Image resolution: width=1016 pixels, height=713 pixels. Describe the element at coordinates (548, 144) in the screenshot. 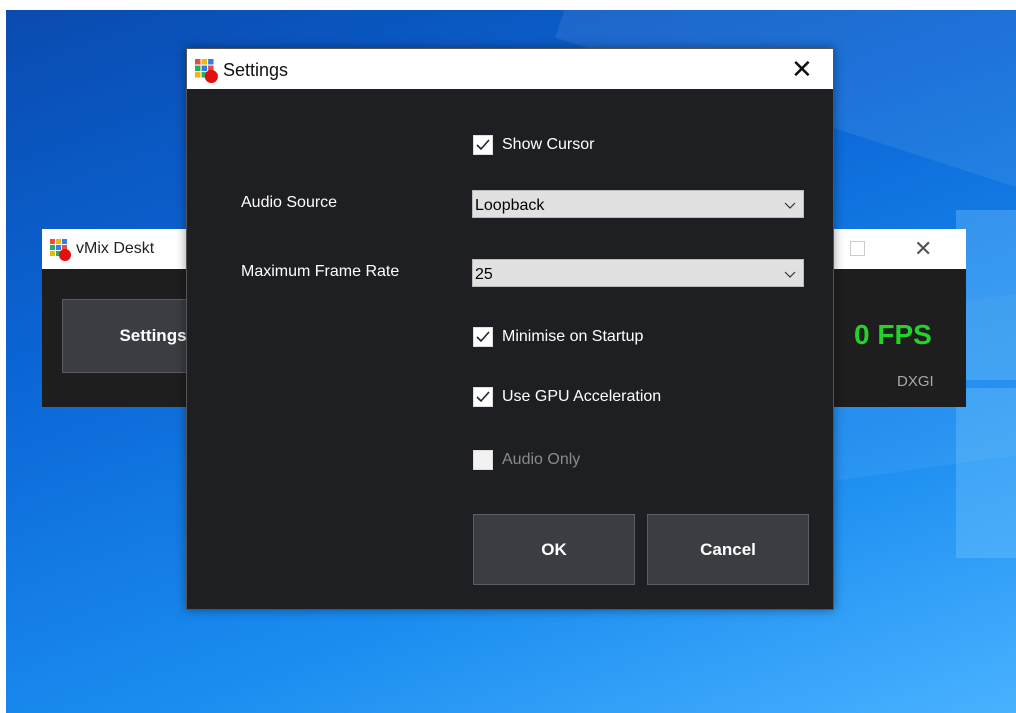

I see `show-cursor-label: Show Cursor` at that location.